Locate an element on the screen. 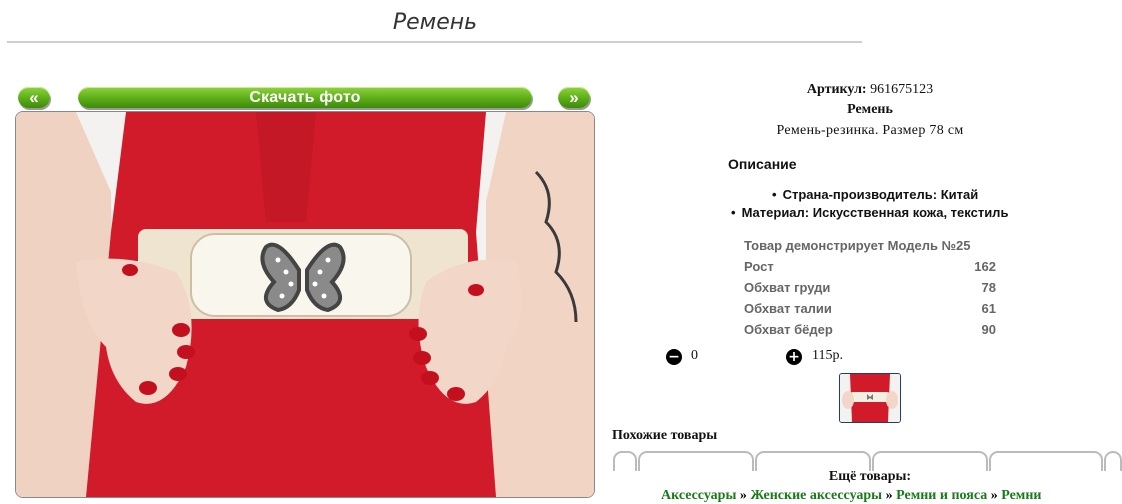  param-row: Обхват груди 78 is located at coordinates (870, 289).